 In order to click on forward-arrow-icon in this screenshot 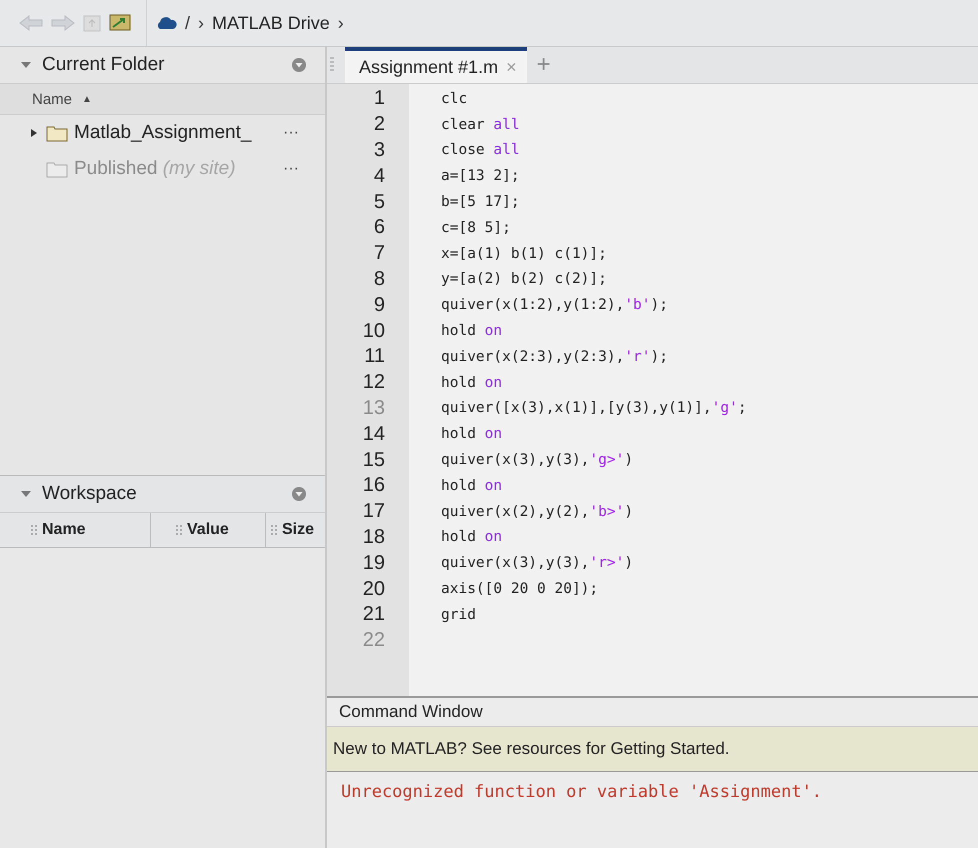, I will do `click(63, 23)`.